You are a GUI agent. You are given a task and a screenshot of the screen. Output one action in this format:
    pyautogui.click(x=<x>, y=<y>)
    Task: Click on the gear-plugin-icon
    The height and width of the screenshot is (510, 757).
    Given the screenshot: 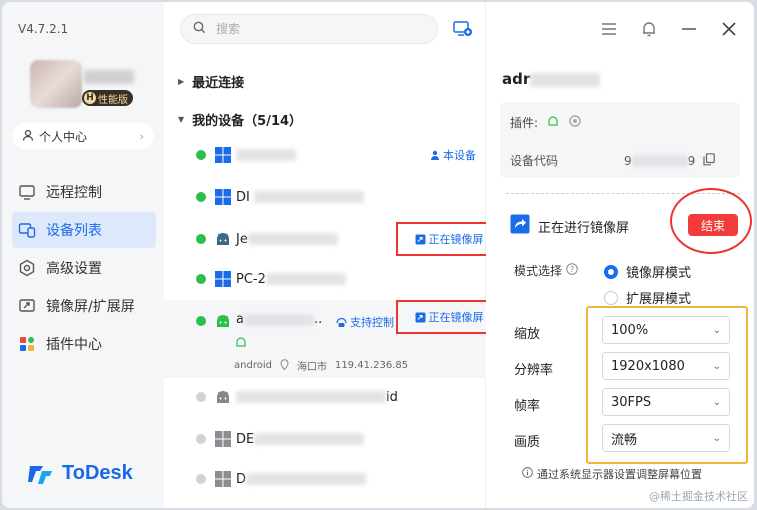 What is the action you would take?
    pyautogui.click(x=575, y=122)
    